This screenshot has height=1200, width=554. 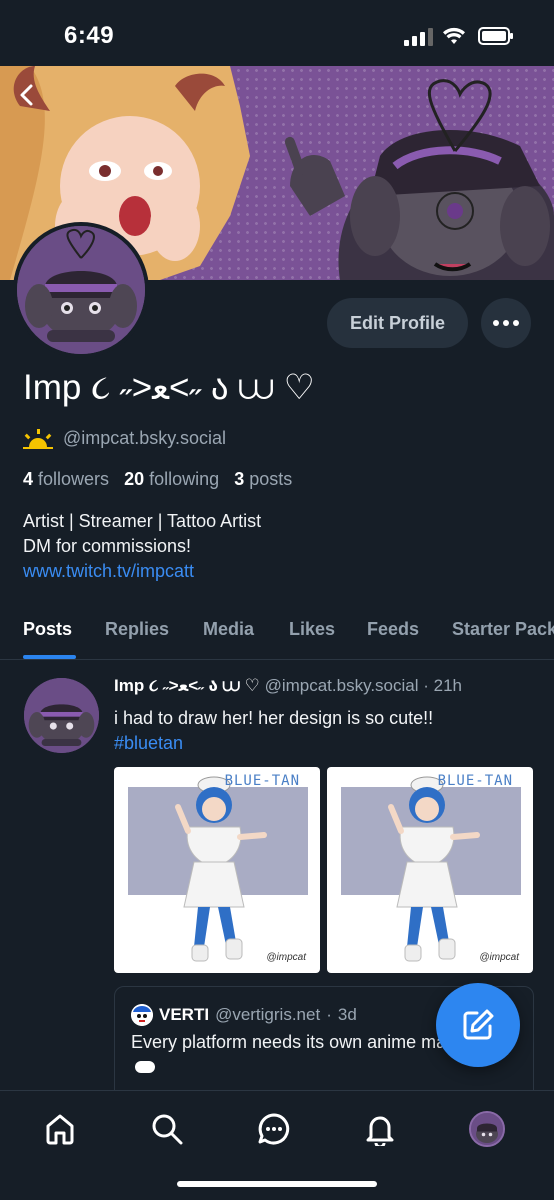 I want to click on tab-replies: Replies, so click(x=137, y=629).